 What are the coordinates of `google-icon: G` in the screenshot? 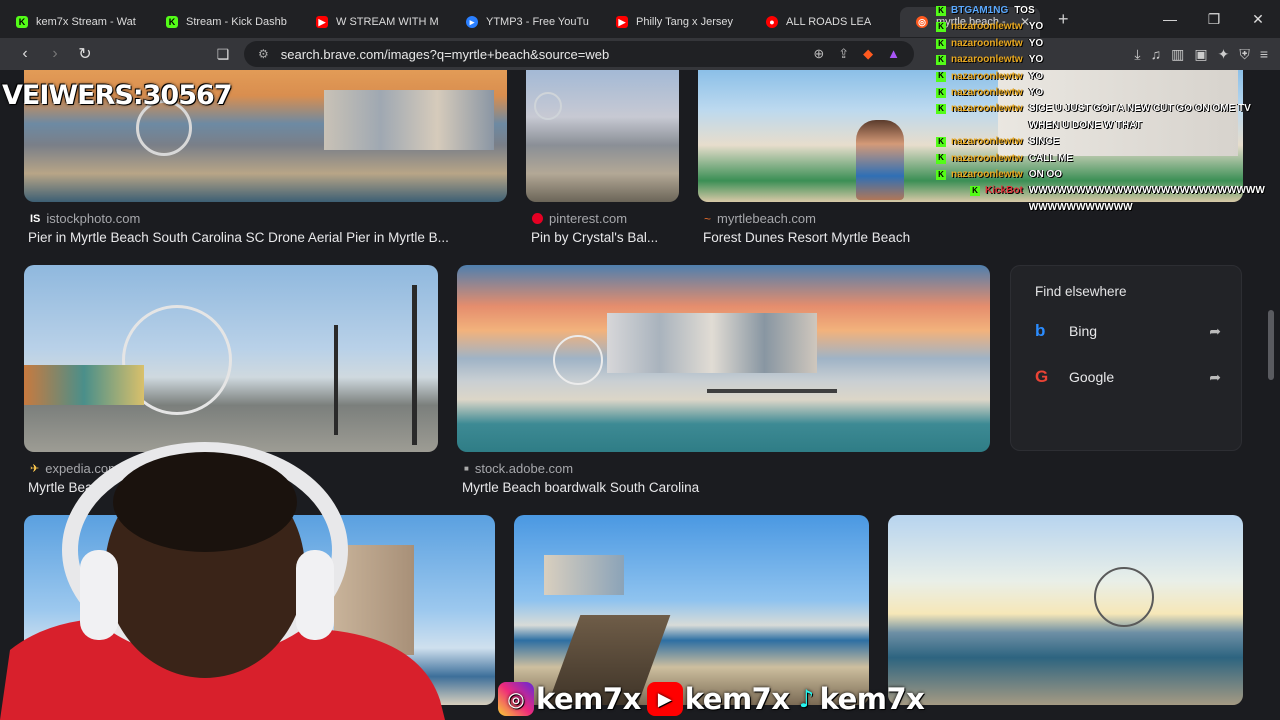 It's located at (1042, 376).